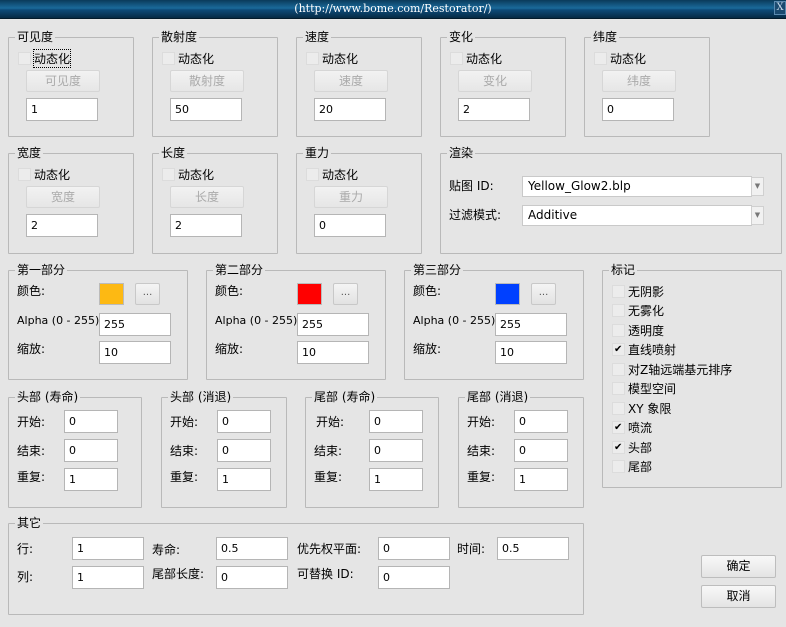 This screenshot has width=786, height=627. What do you see at coordinates (628, 58) in the screenshot?
I see `dynamic-checkbox-label: 动态化` at bounding box center [628, 58].